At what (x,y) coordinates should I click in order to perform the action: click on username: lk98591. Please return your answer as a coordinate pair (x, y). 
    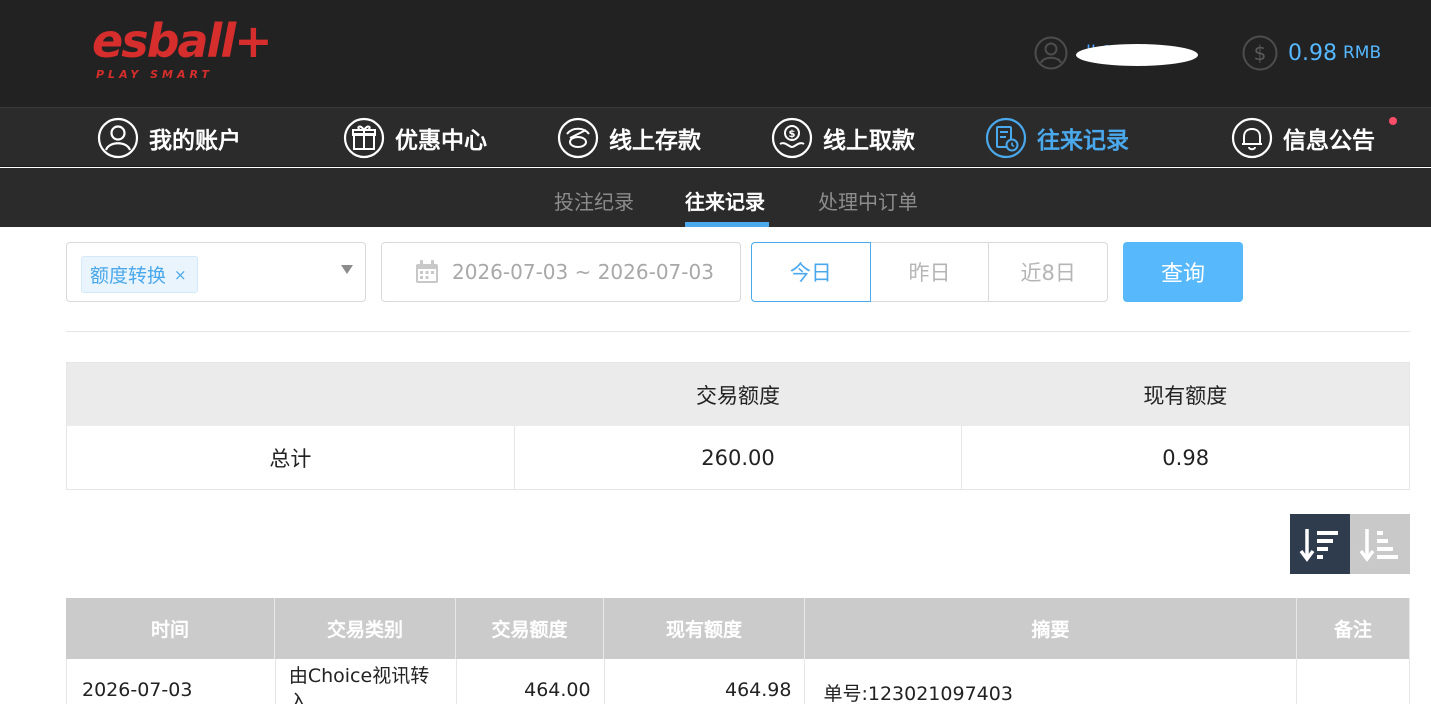
    Looking at the image, I should click on (1137, 53).